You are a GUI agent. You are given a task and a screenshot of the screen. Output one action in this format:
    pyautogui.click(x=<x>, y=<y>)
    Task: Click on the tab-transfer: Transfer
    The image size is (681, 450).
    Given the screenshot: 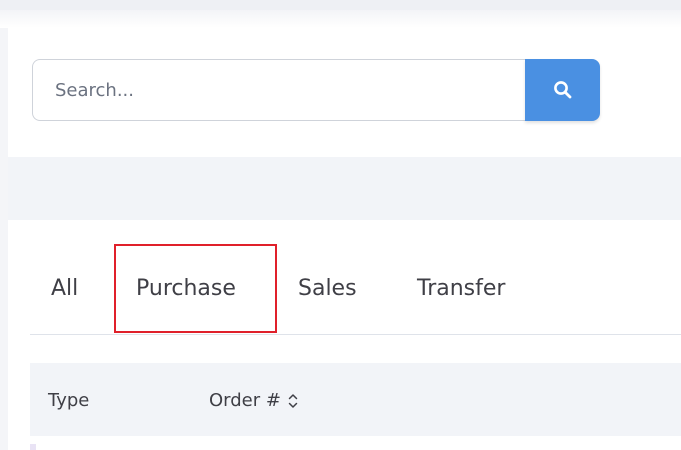 What is the action you would take?
    pyautogui.click(x=461, y=288)
    